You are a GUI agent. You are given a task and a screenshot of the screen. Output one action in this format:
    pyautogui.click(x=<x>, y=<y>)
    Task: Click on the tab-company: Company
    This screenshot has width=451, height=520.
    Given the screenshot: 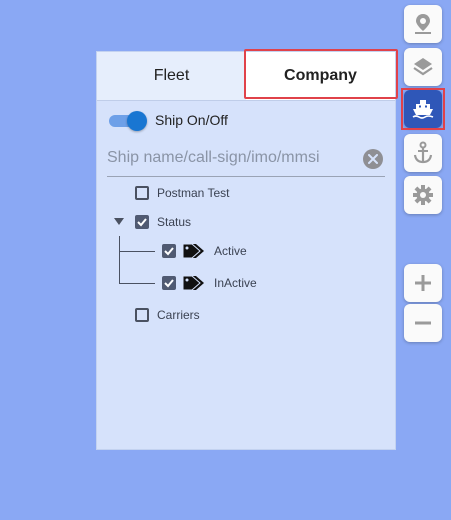 What is the action you would take?
    pyautogui.click(x=320, y=76)
    